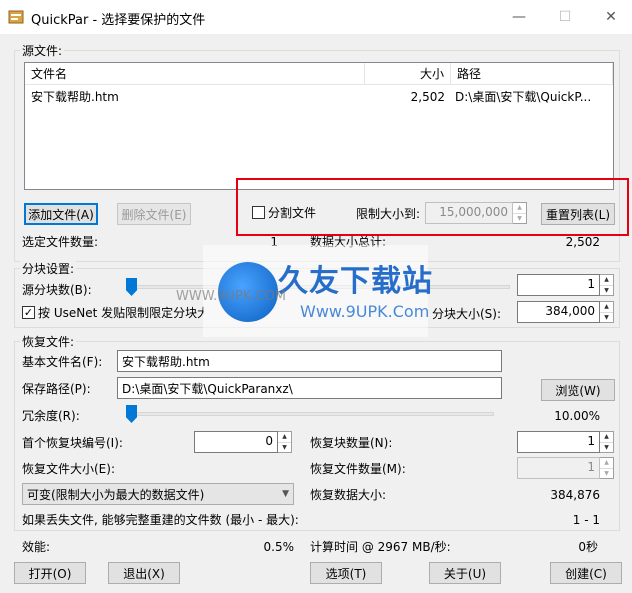 The width and height of the screenshot is (632, 593). I want to click on watermark-gray-url: WWW.9UPK.COM, so click(231, 296).